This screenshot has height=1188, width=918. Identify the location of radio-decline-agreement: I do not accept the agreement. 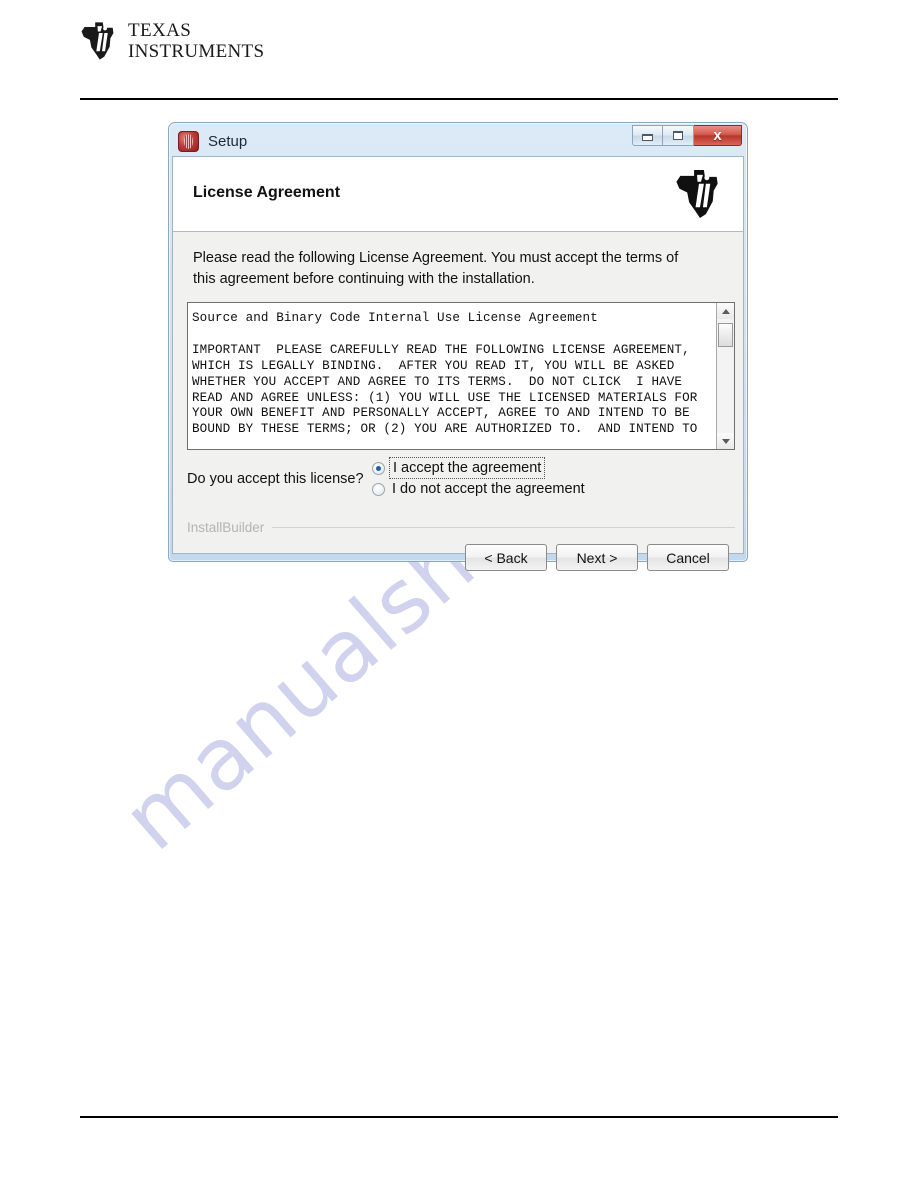
(478, 489).